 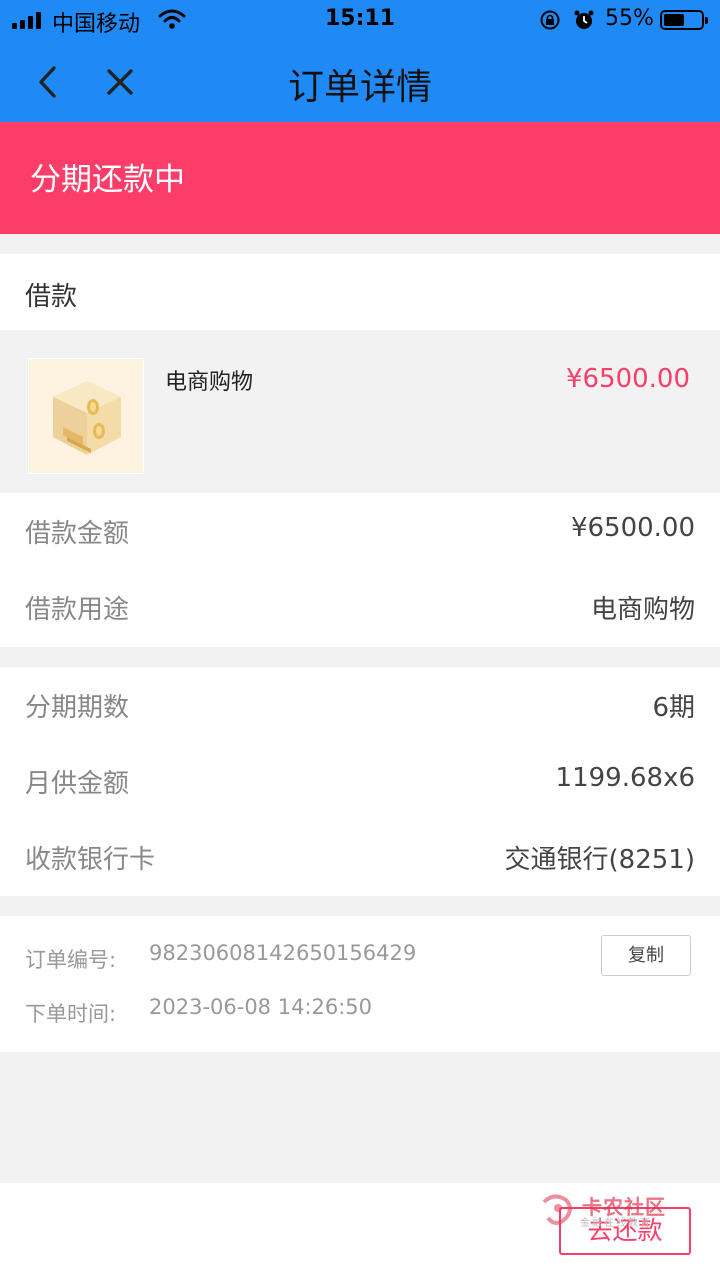 What do you see at coordinates (616, 1223) in the screenshot?
I see `watermark-subtext: 金融在线教育` at bounding box center [616, 1223].